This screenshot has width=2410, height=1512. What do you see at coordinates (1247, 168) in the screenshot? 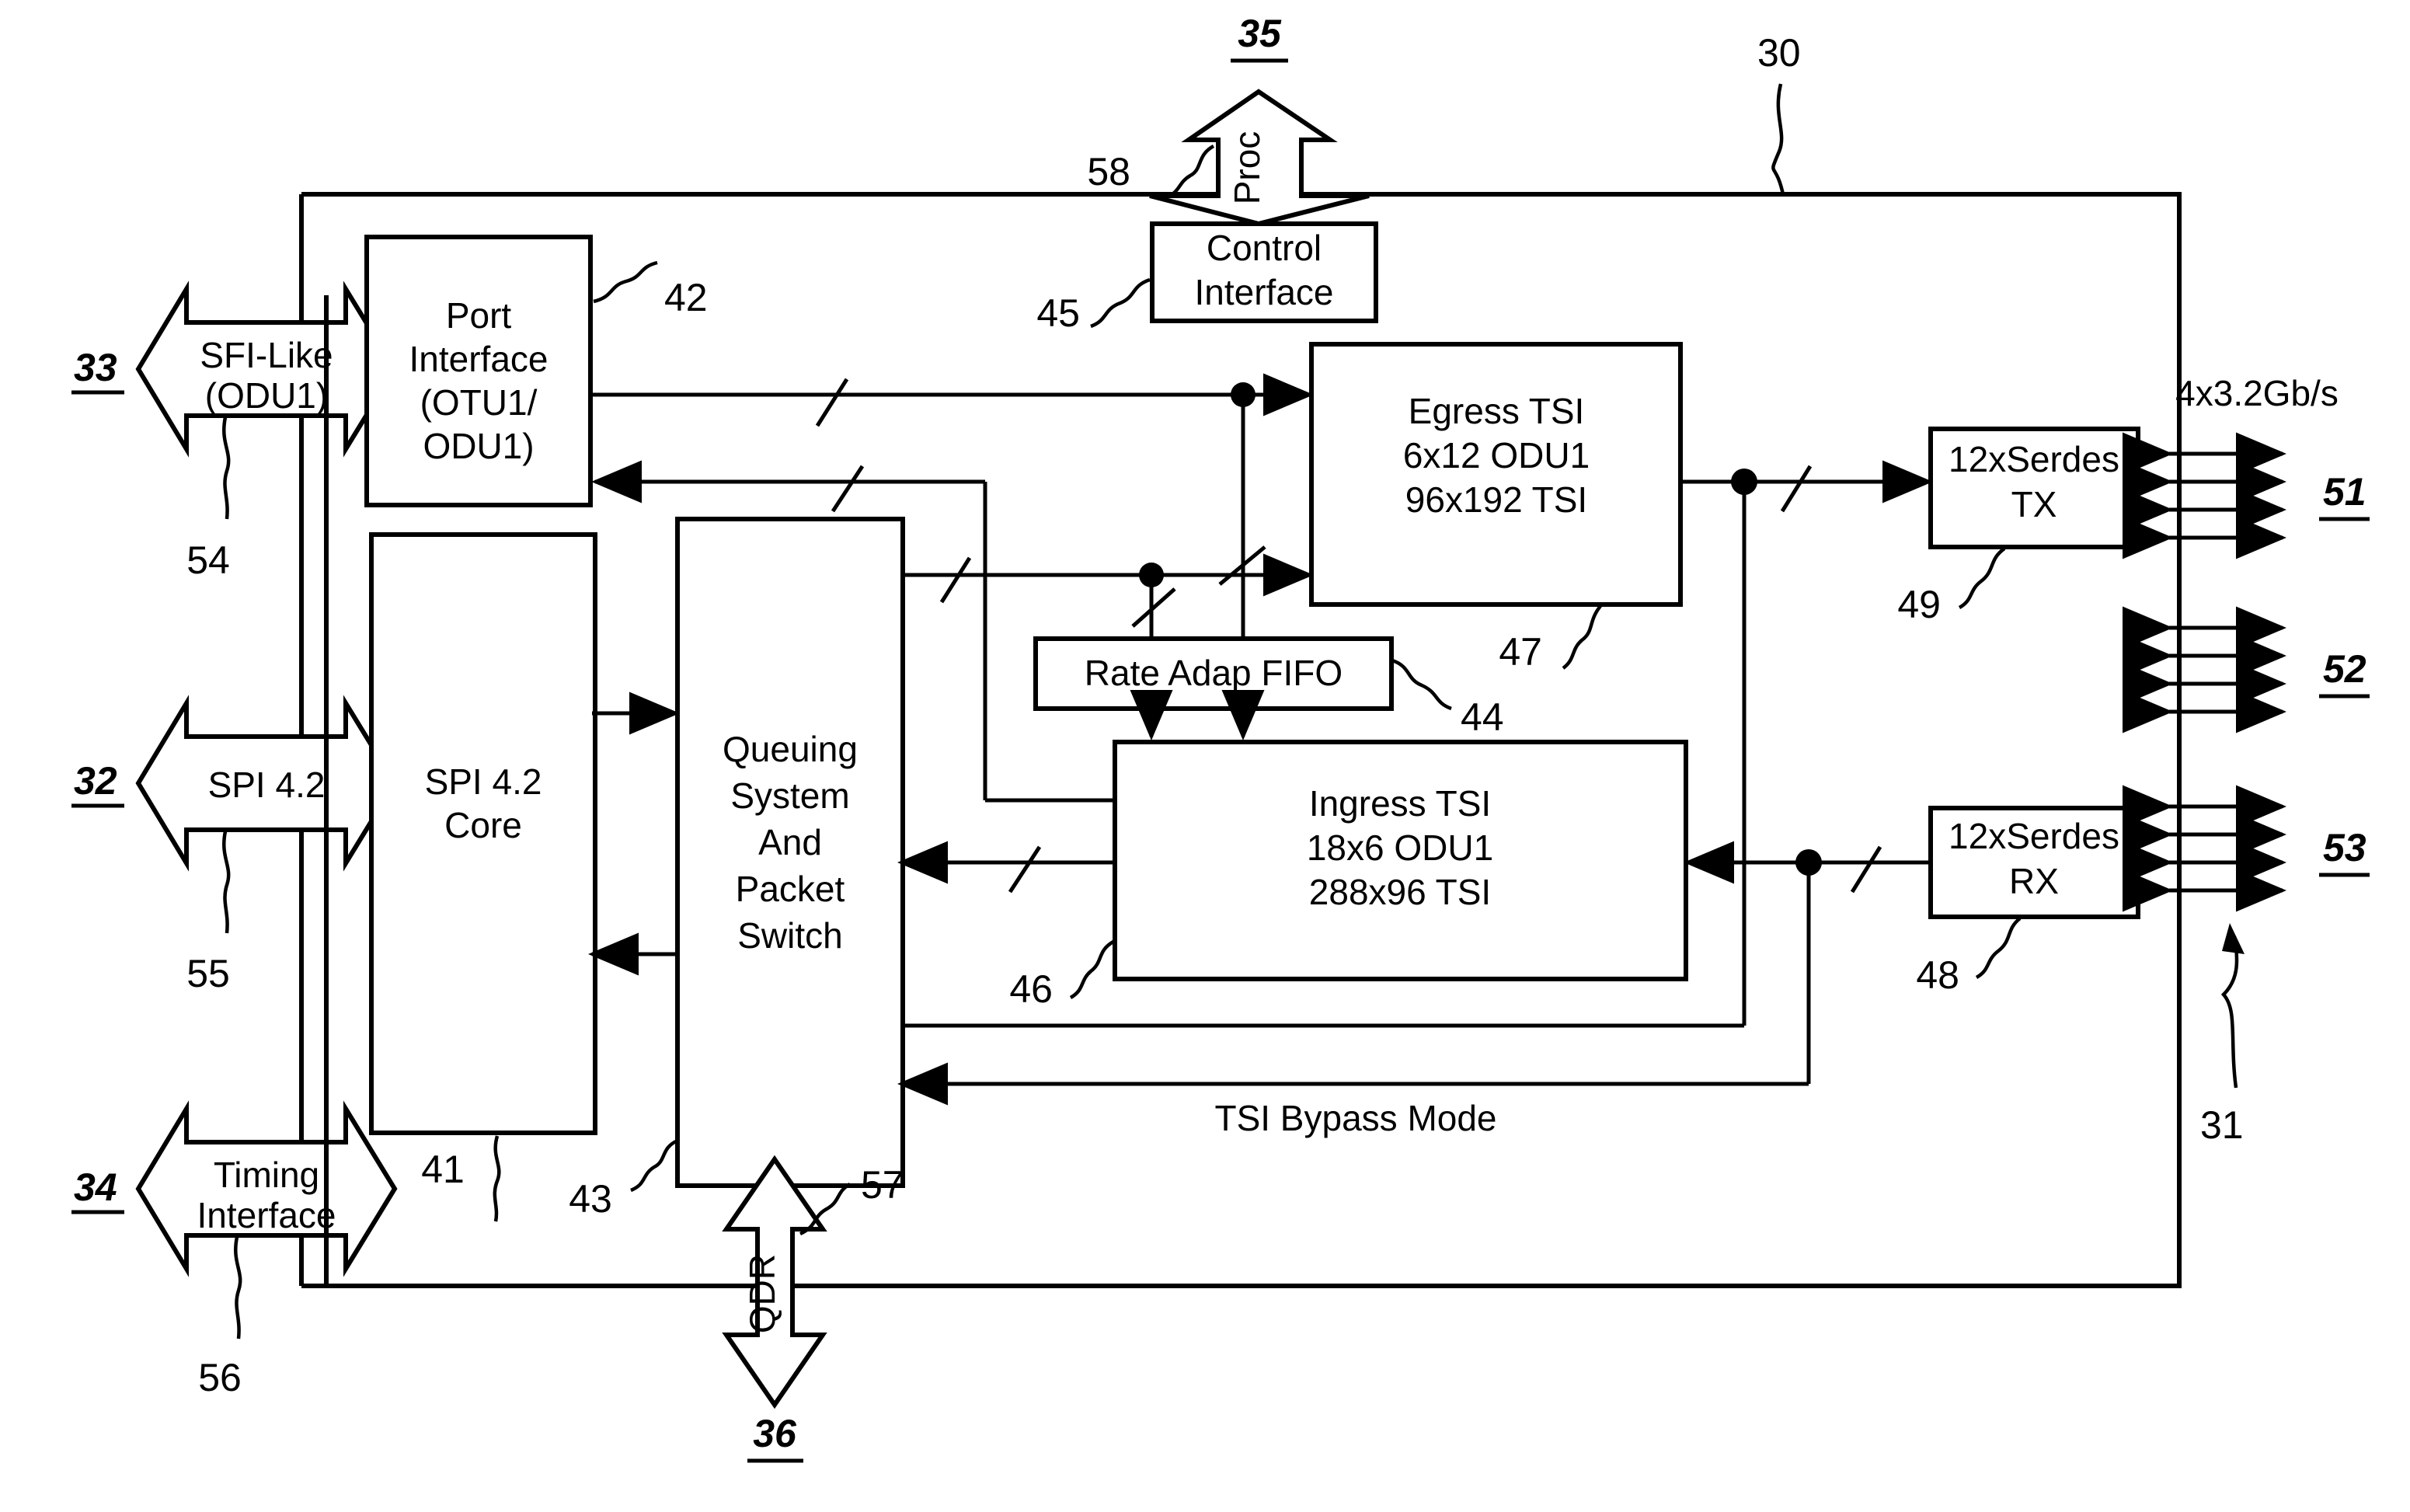
I see `proc-label: Proc` at bounding box center [1247, 168].